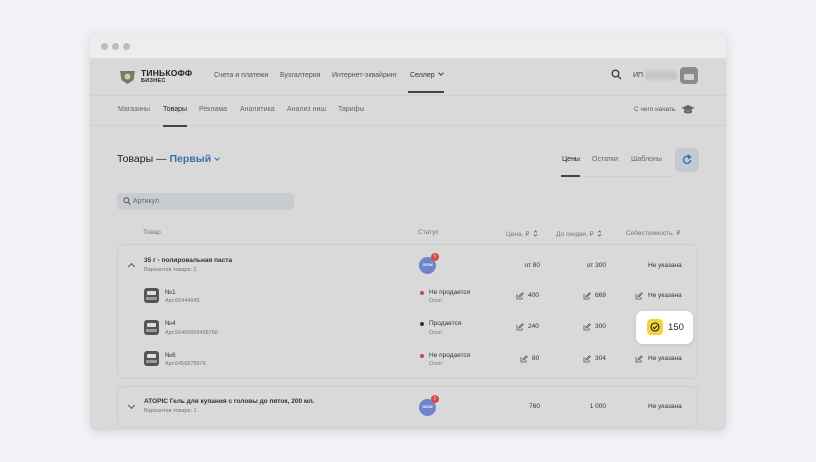  What do you see at coordinates (306, 109) in the screenshot?
I see `subnav-niche-analysis: Анализ ниш` at bounding box center [306, 109].